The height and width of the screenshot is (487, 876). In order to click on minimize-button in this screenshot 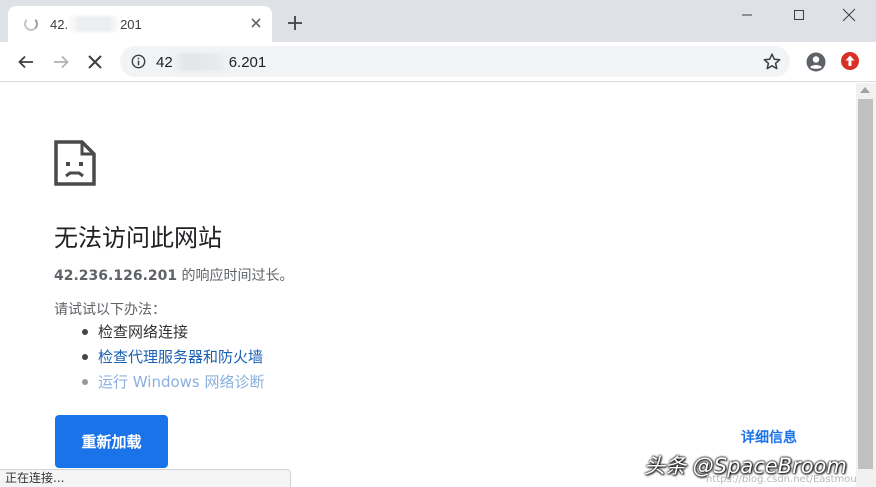, I will do `click(747, 15)`.